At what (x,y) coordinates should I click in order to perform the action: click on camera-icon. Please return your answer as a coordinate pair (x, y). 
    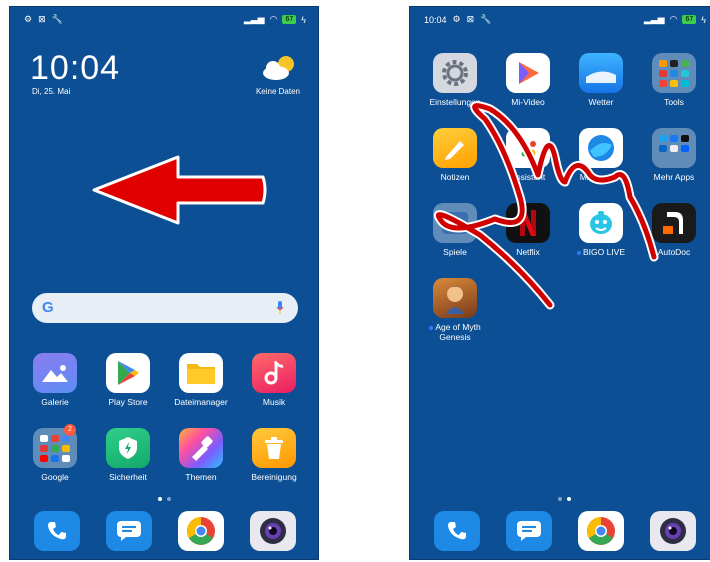
    Looking at the image, I should click on (673, 531).